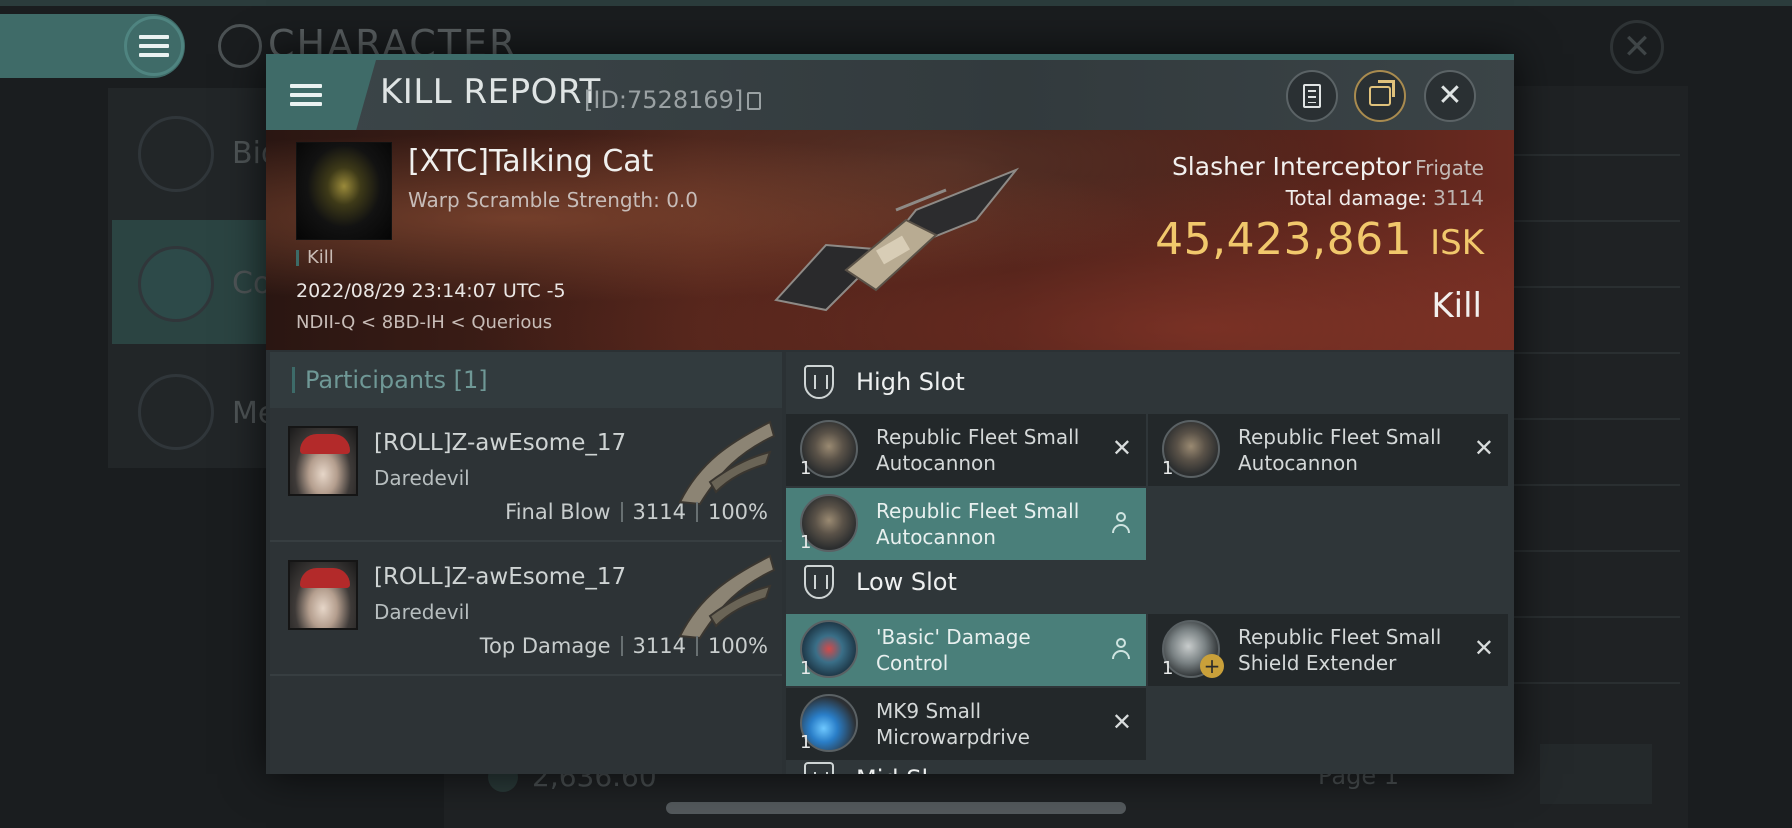  Describe the element at coordinates (431, 291) in the screenshot. I see `kill-date: 2022/08/29 23:14:07 UTC -5` at that location.